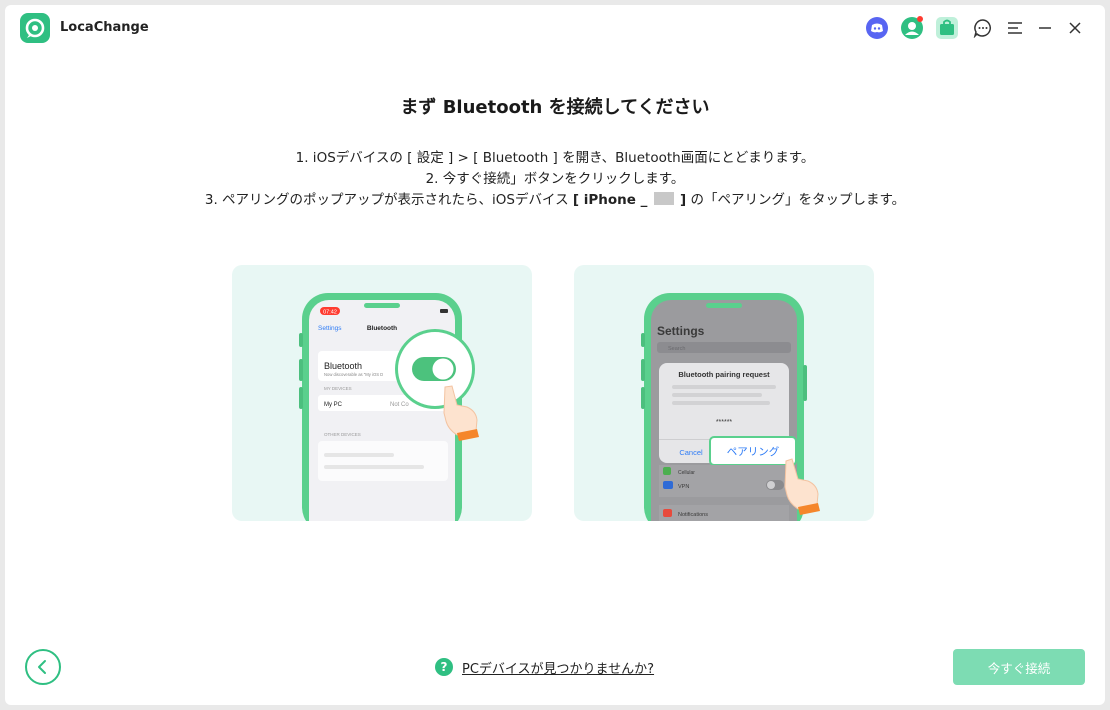  Describe the element at coordinates (1075, 28) in the screenshot. I see `close-icon` at that location.